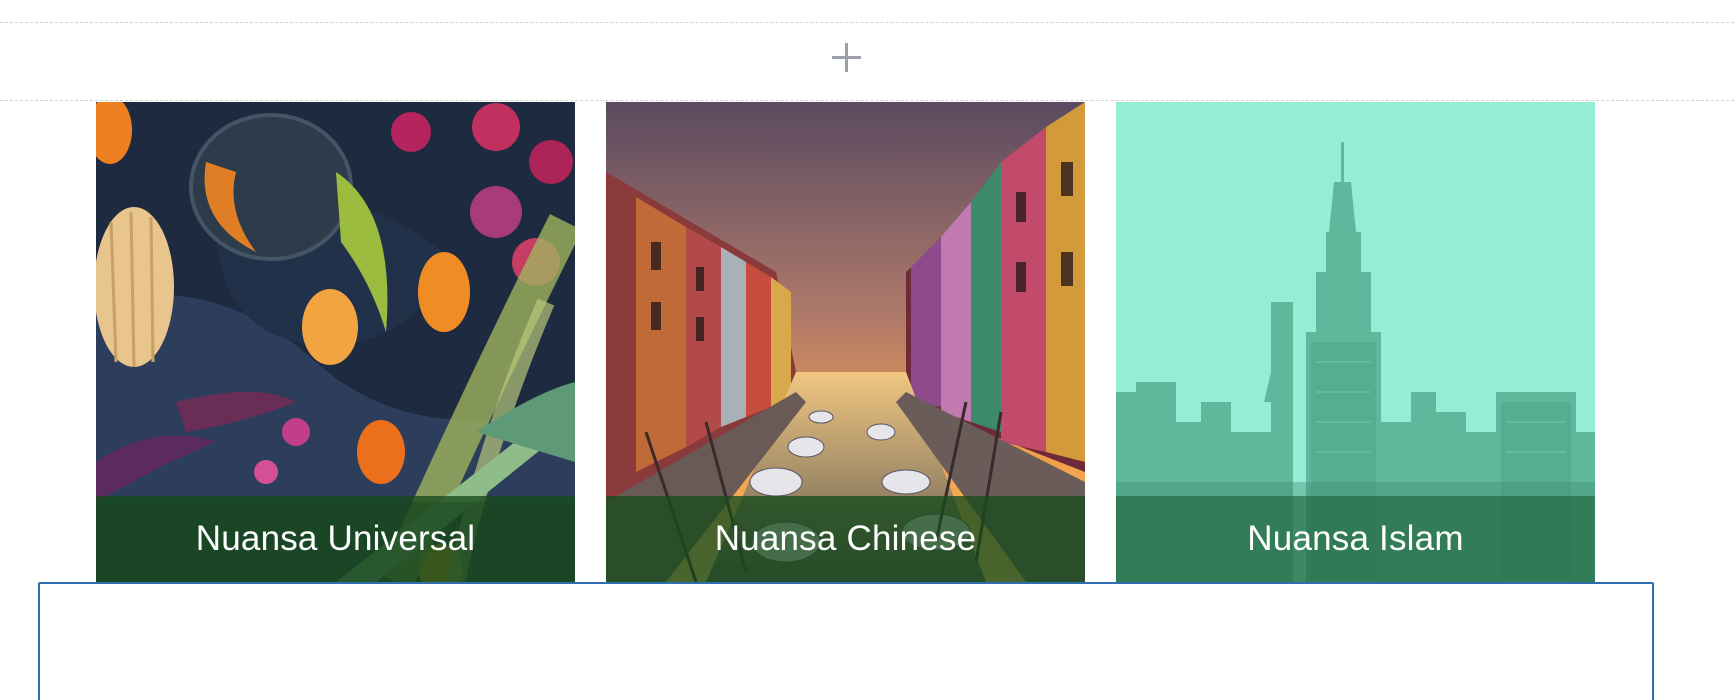  I want to click on card-caption-bar: Nuansa Universal, so click(335, 539).